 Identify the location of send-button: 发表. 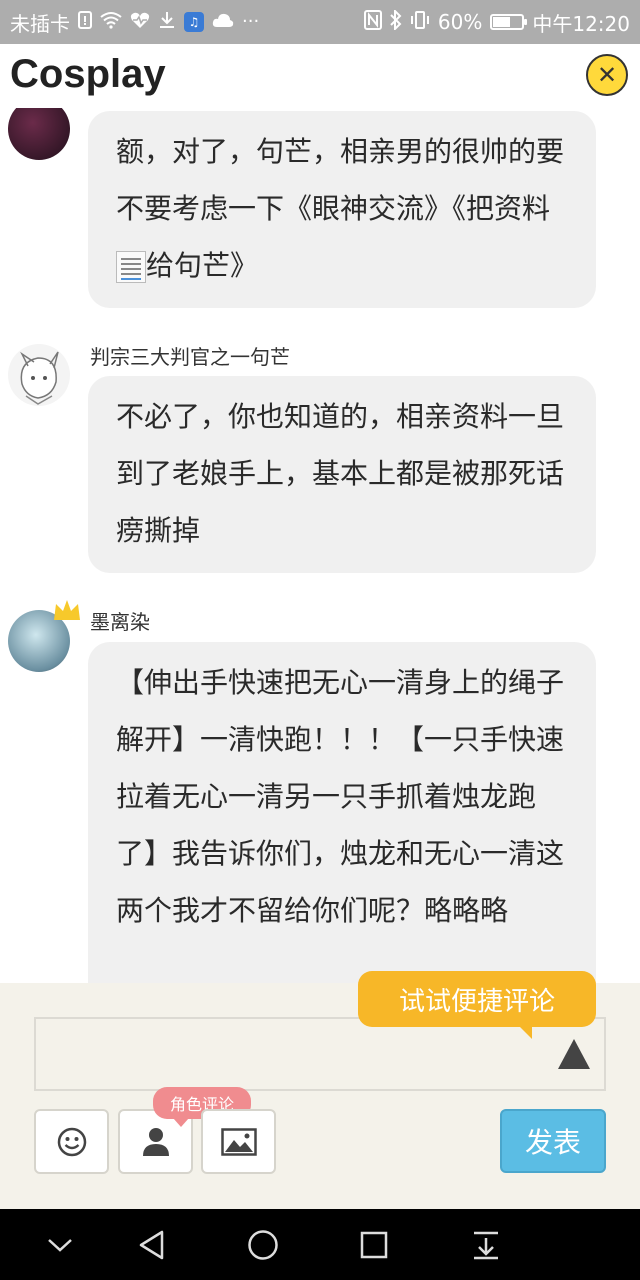
(553, 1141).